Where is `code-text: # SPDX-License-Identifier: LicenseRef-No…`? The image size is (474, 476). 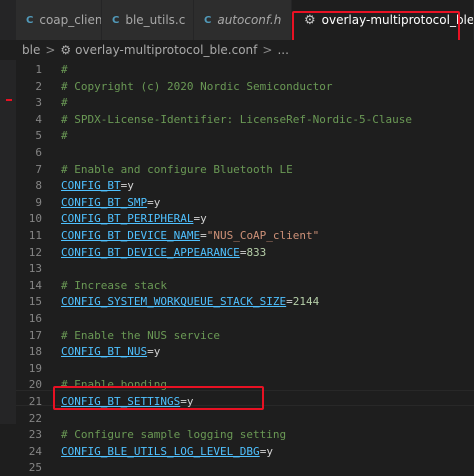
code-text: # SPDX-License-Identifier: LicenseRef-No… is located at coordinates (236, 120).